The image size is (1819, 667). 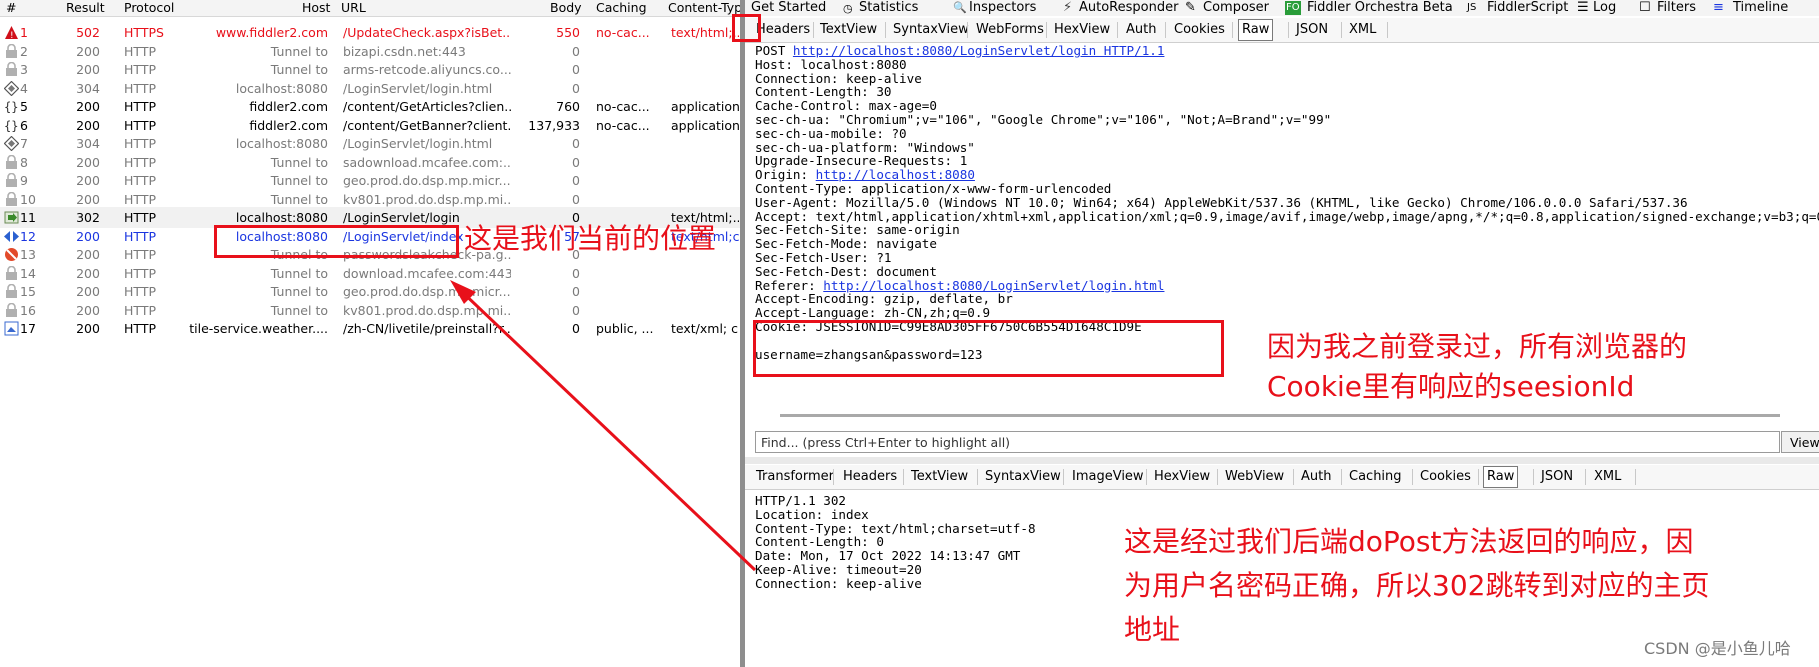 What do you see at coordinates (1717, 648) in the screenshot?
I see `csdn-watermark: CSDN @是小鱼儿哈` at bounding box center [1717, 648].